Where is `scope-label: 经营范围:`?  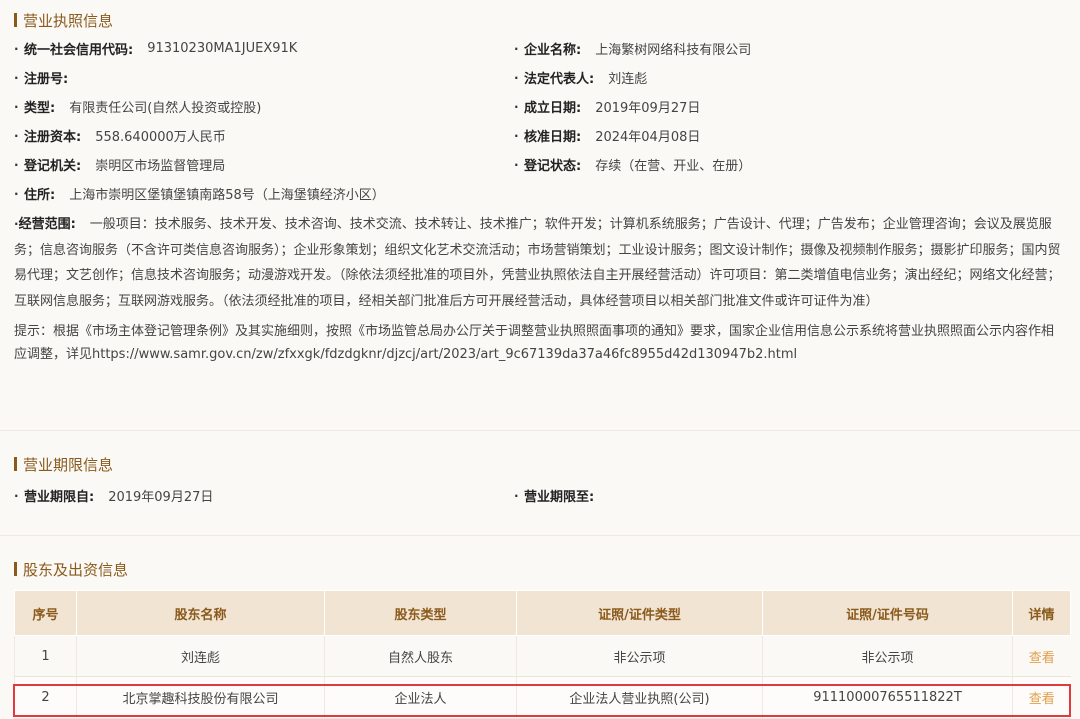
scope-label: 经营范围: is located at coordinates (47, 224).